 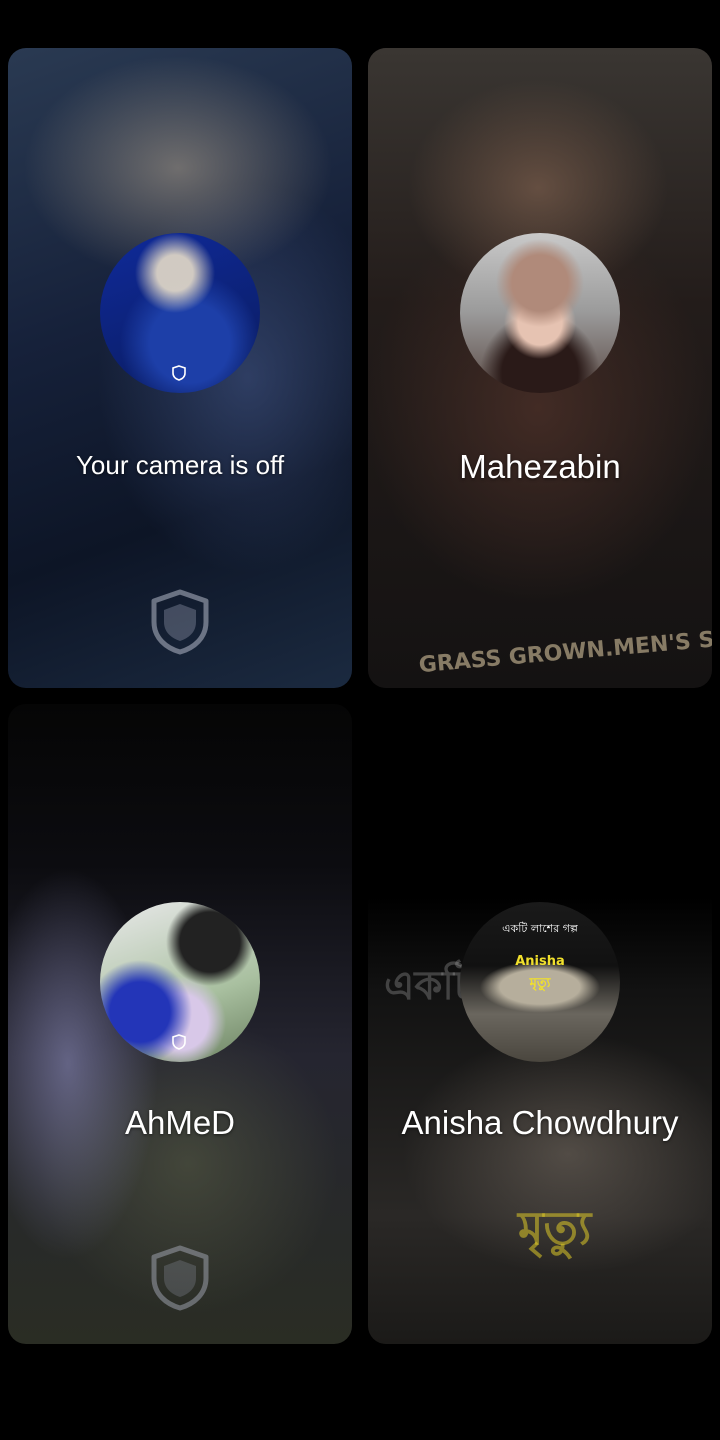 What do you see at coordinates (540, 961) in the screenshot?
I see `avatar-caption: Anisha` at bounding box center [540, 961].